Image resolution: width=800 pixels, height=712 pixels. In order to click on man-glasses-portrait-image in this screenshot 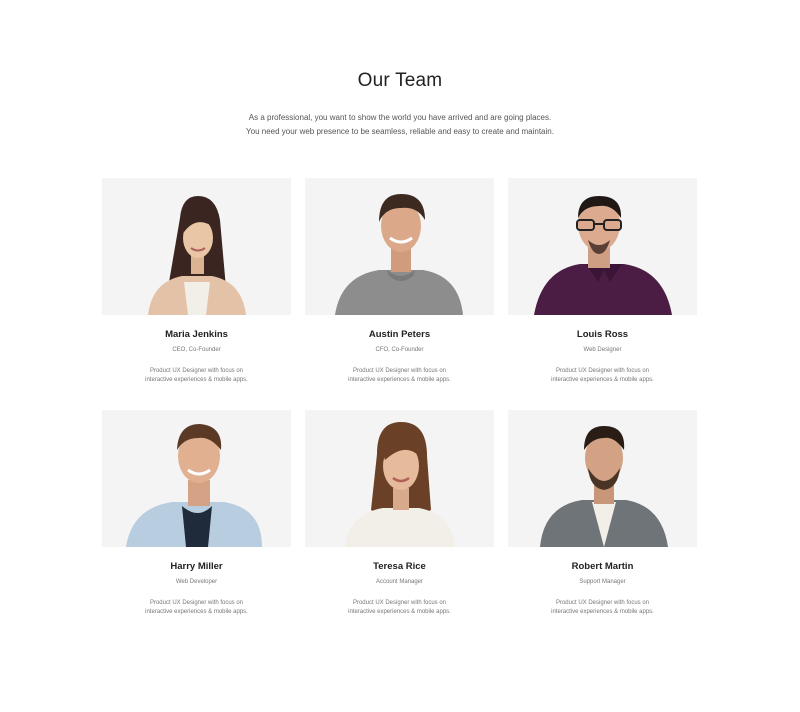, I will do `click(603, 255)`.